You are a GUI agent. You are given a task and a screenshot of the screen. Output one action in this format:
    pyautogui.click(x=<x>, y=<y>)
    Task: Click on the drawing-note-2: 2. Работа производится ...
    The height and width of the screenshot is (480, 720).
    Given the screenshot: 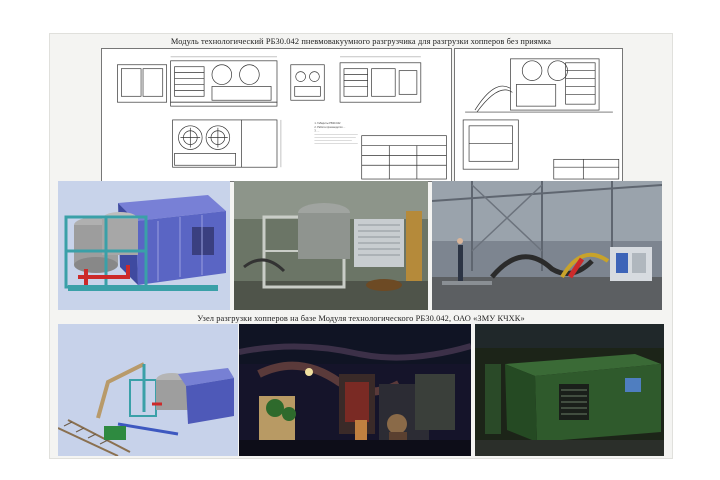 What is the action you would take?
    pyautogui.click(x=329, y=127)
    